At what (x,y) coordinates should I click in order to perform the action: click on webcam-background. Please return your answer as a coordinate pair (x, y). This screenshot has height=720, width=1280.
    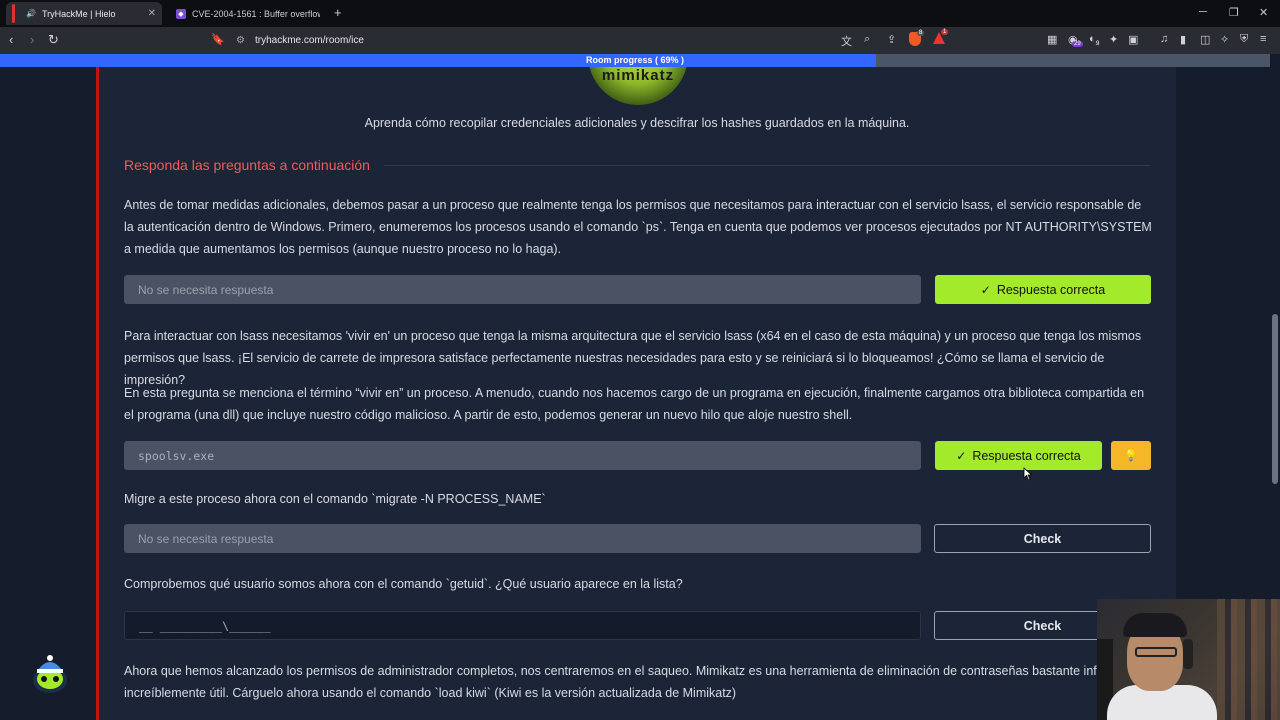
    Looking at the image, I should click on (1248, 659).